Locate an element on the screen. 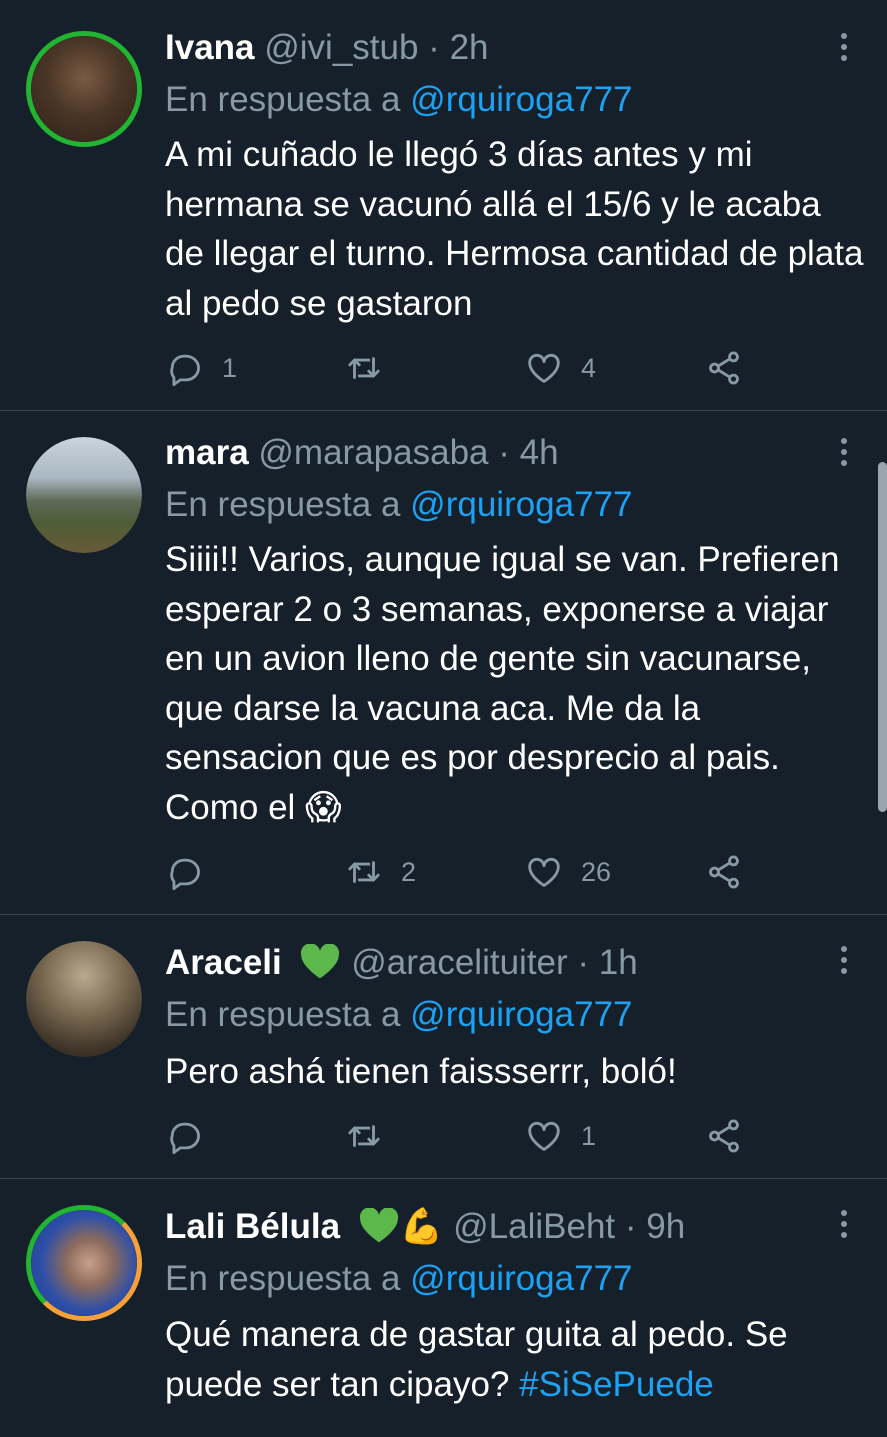  like-count: 1 is located at coordinates (589, 1135).